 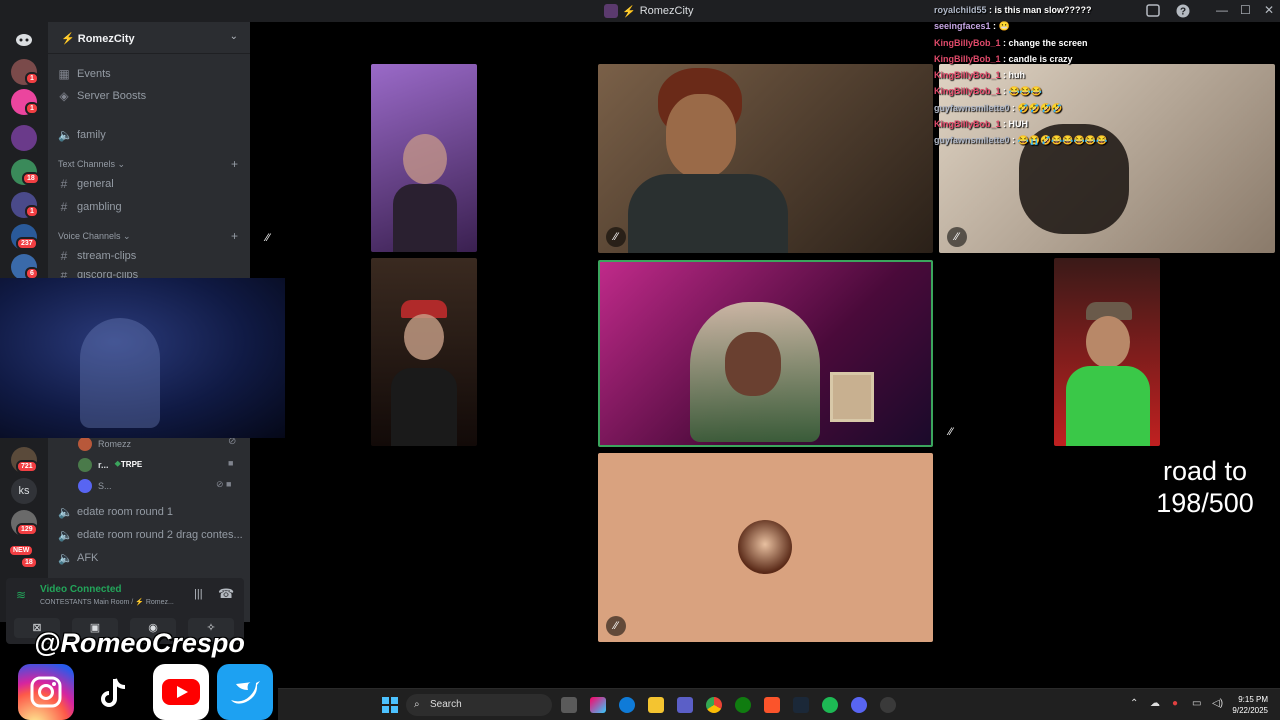 What do you see at coordinates (64, 256) in the screenshot?
I see `hashtag-icon: #` at bounding box center [64, 256].